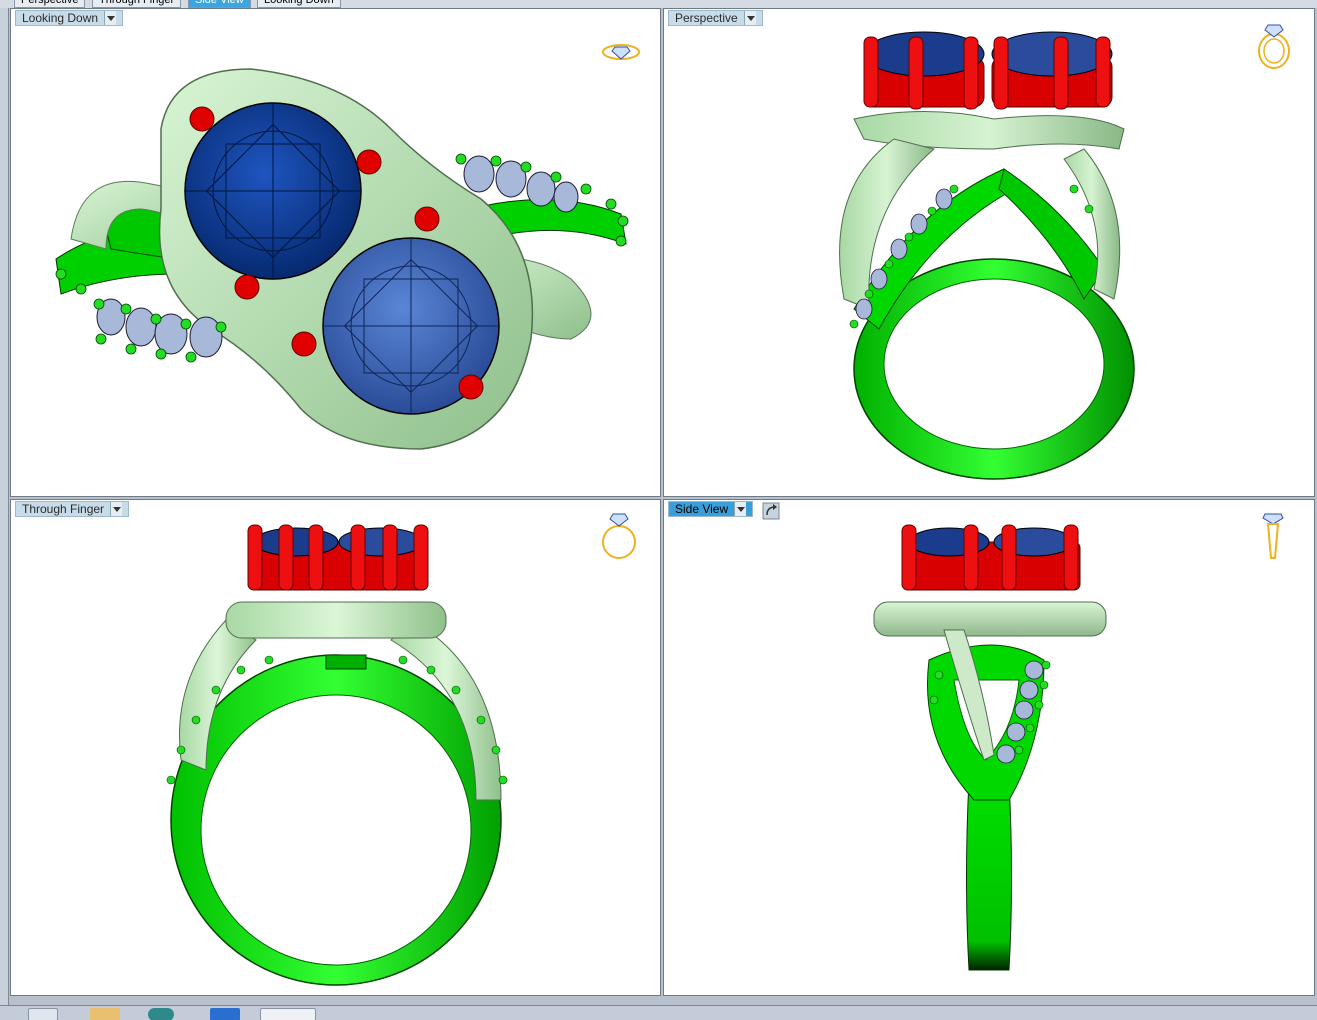 This screenshot has height=1020, width=1317. What do you see at coordinates (337, 755) in the screenshot?
I see `ring-front-view` at bounding box center [337, 755].